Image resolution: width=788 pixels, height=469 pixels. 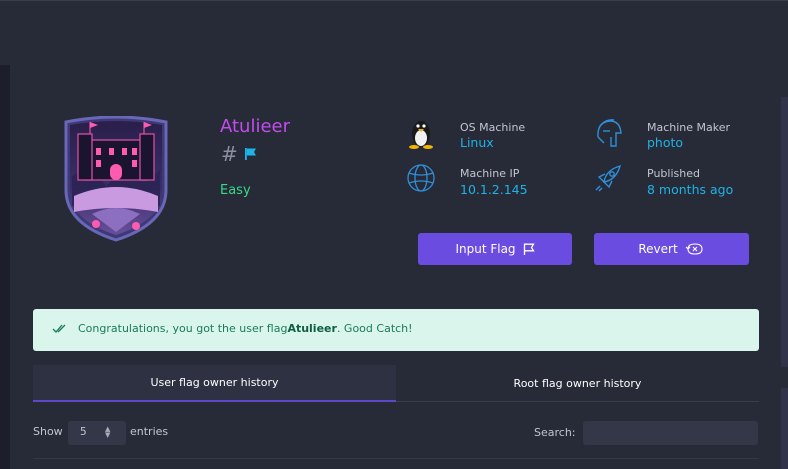 I want to click on os-label: OS Machine, so click(x=493, y=127).